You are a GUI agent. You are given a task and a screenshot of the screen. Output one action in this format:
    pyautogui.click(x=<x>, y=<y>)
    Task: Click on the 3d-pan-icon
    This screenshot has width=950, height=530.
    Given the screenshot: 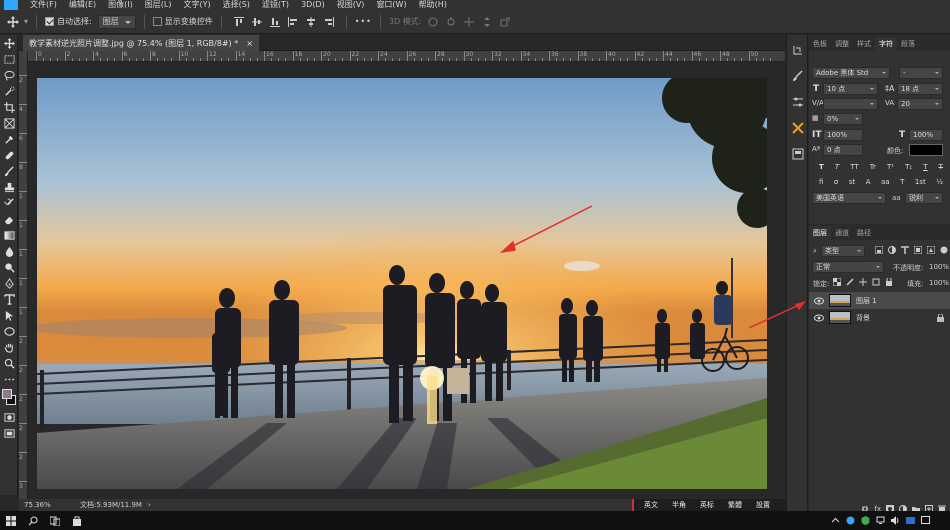 What is the action you would take?
    pyautogui.click(x=469, y=22)
    